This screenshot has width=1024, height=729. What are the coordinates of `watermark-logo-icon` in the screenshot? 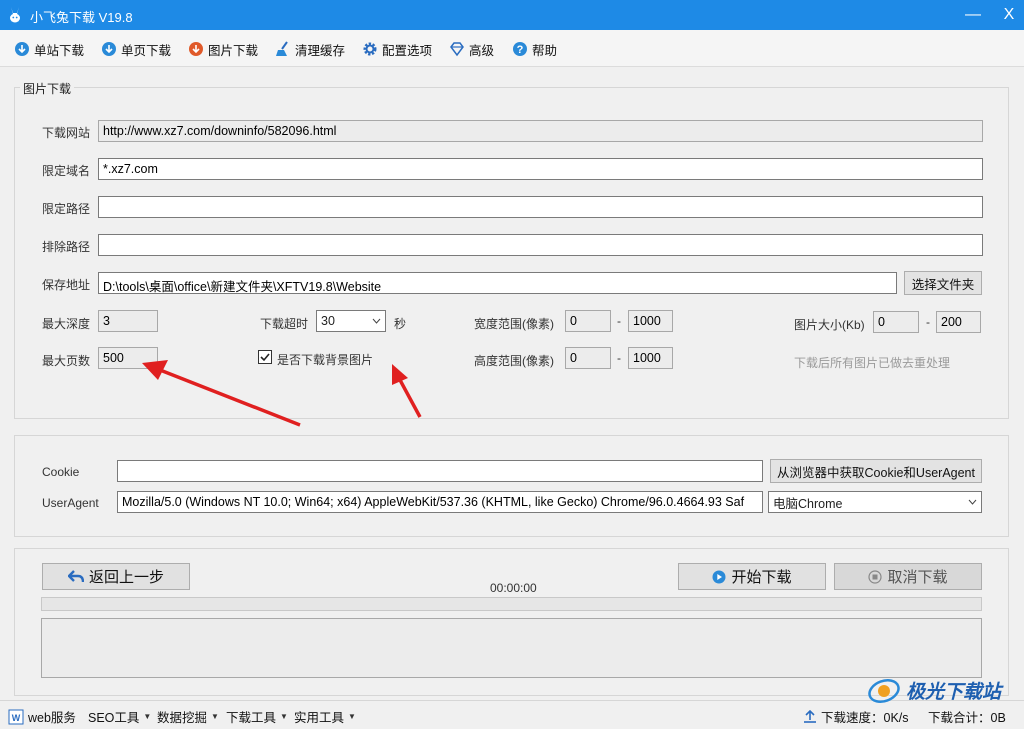 It's located at (884, 691).